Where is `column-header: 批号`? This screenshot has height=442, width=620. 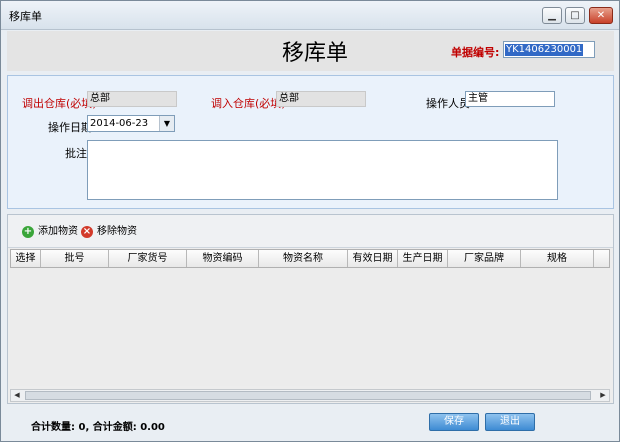 column-header: 批号 is located at coordinates (75, 258).